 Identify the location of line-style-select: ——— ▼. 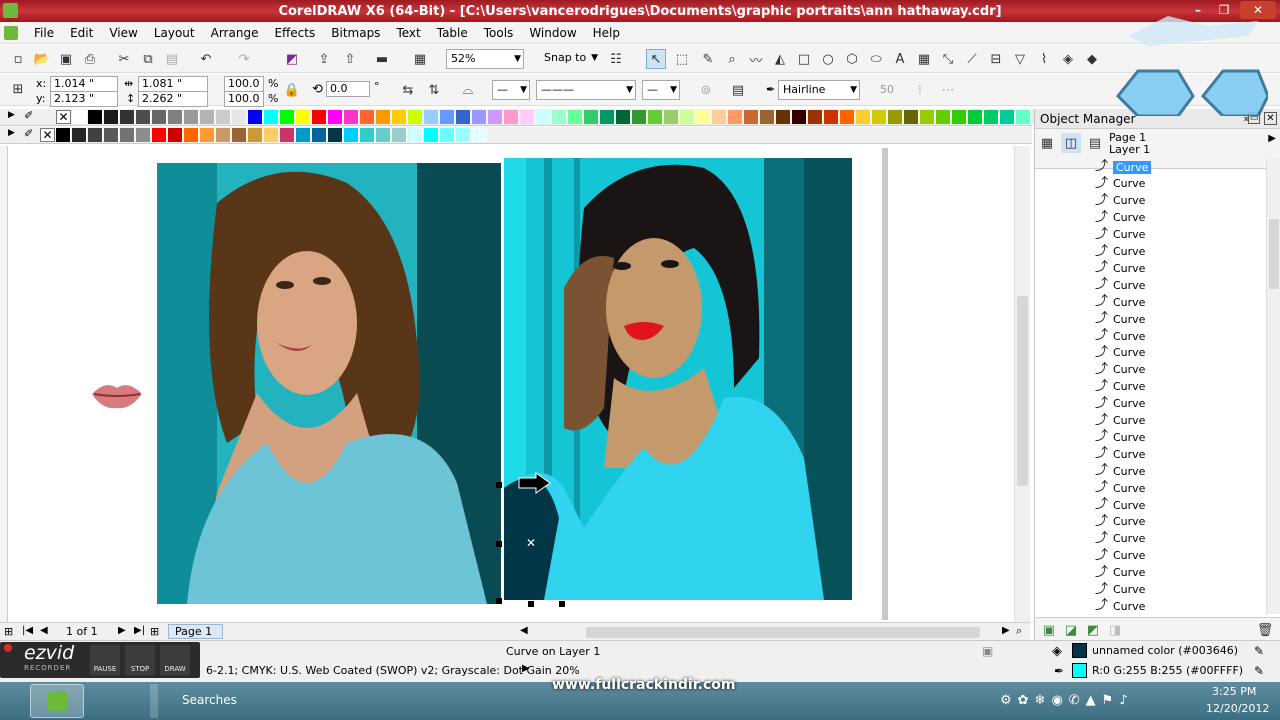
(586, 90).